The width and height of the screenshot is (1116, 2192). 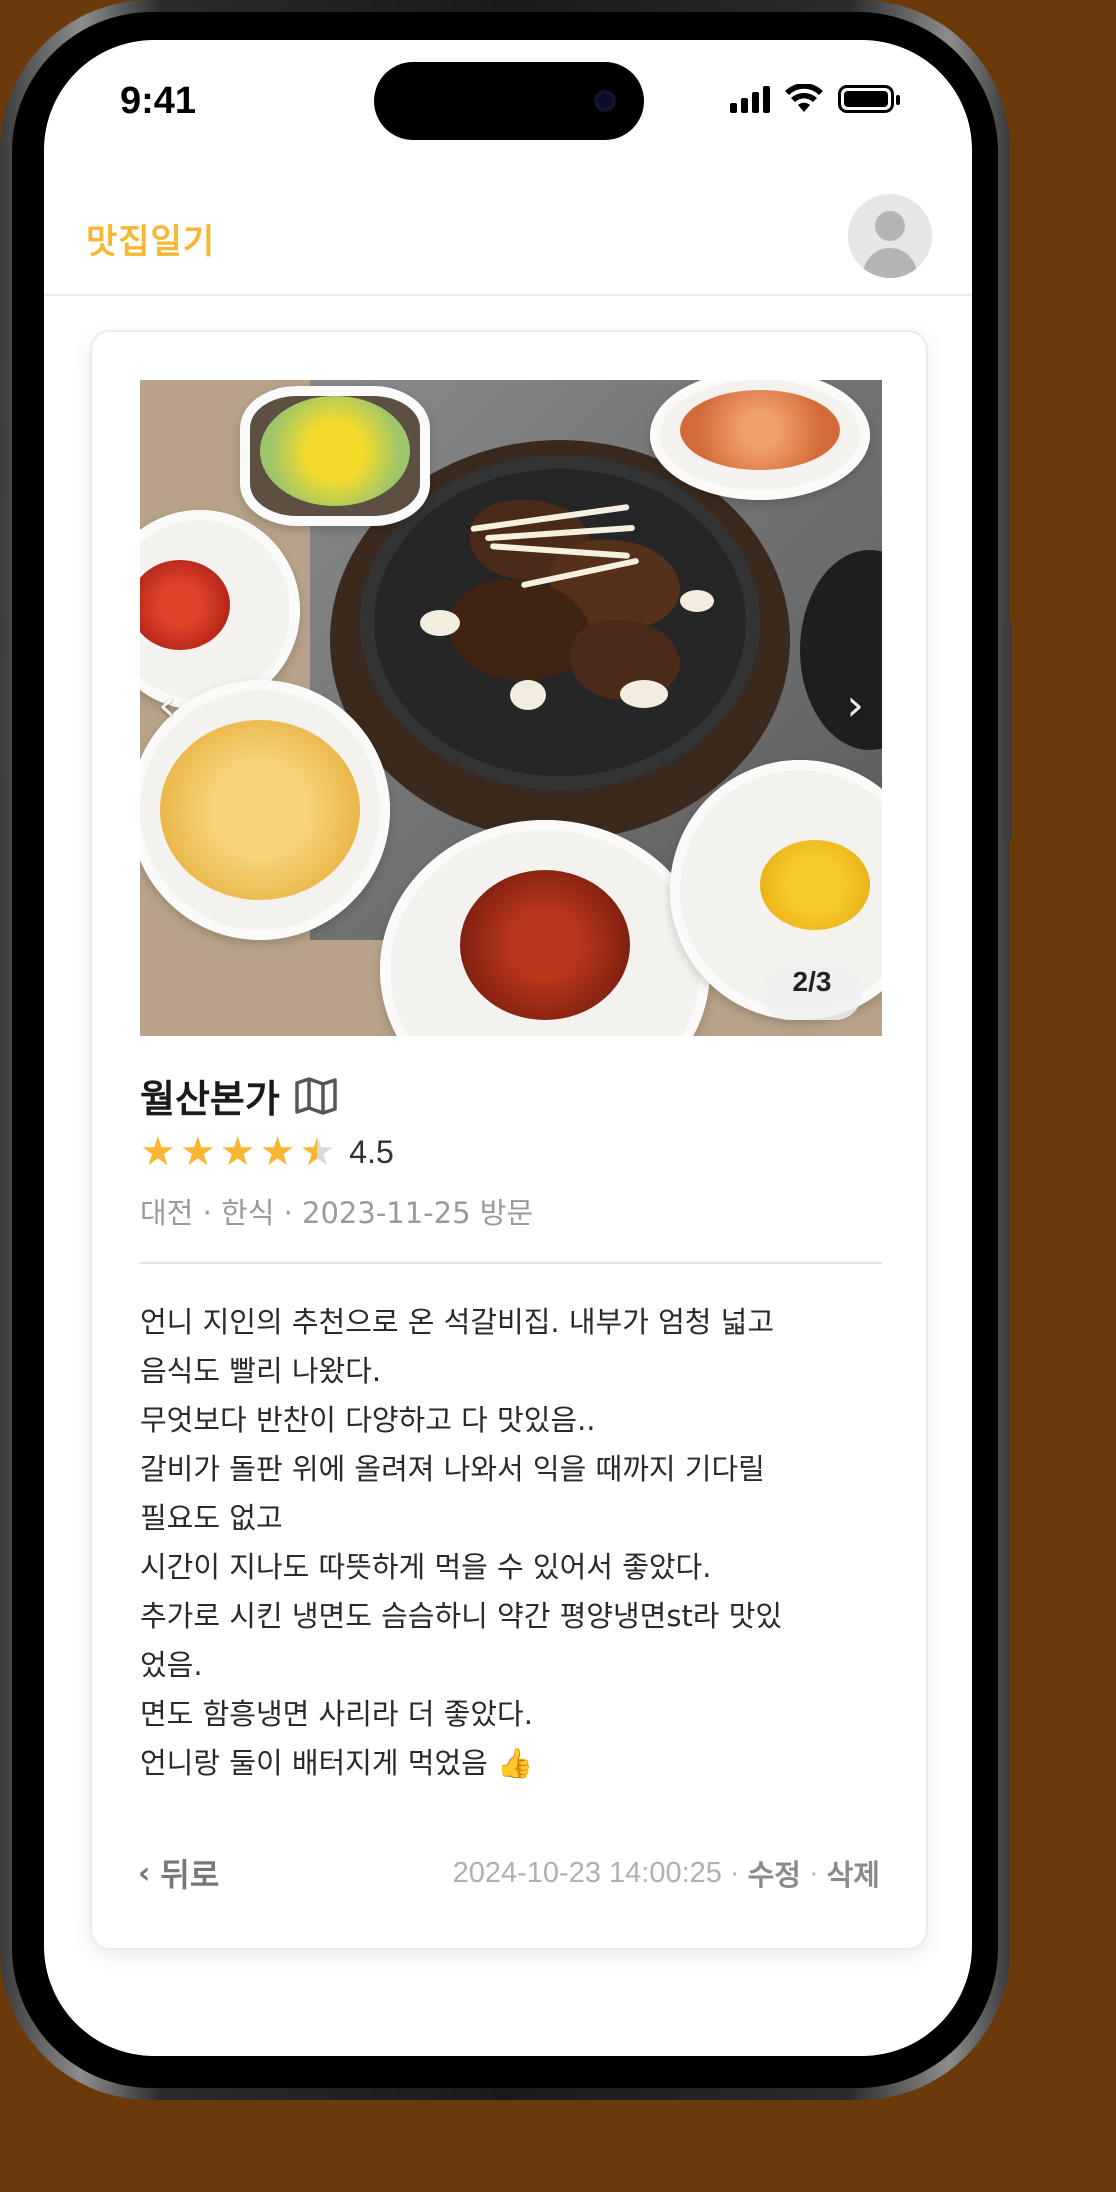 I want to click on review-line: 추가로 시킨 냉면도 슴슴하니 약간 평양냉면st라 맛있, so click(x=461, y=1616).